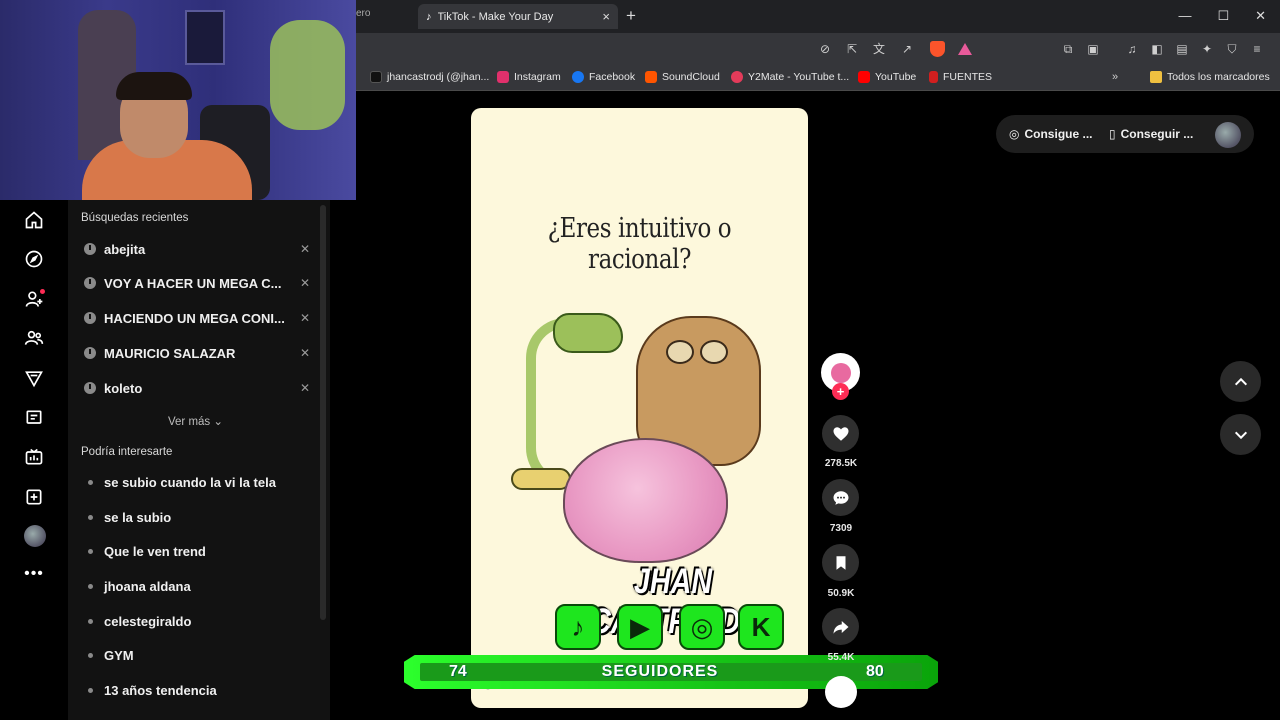  Describe the element at coordinates (937, 49) in the screenshot. I see `brave-shields-icon` at that location.